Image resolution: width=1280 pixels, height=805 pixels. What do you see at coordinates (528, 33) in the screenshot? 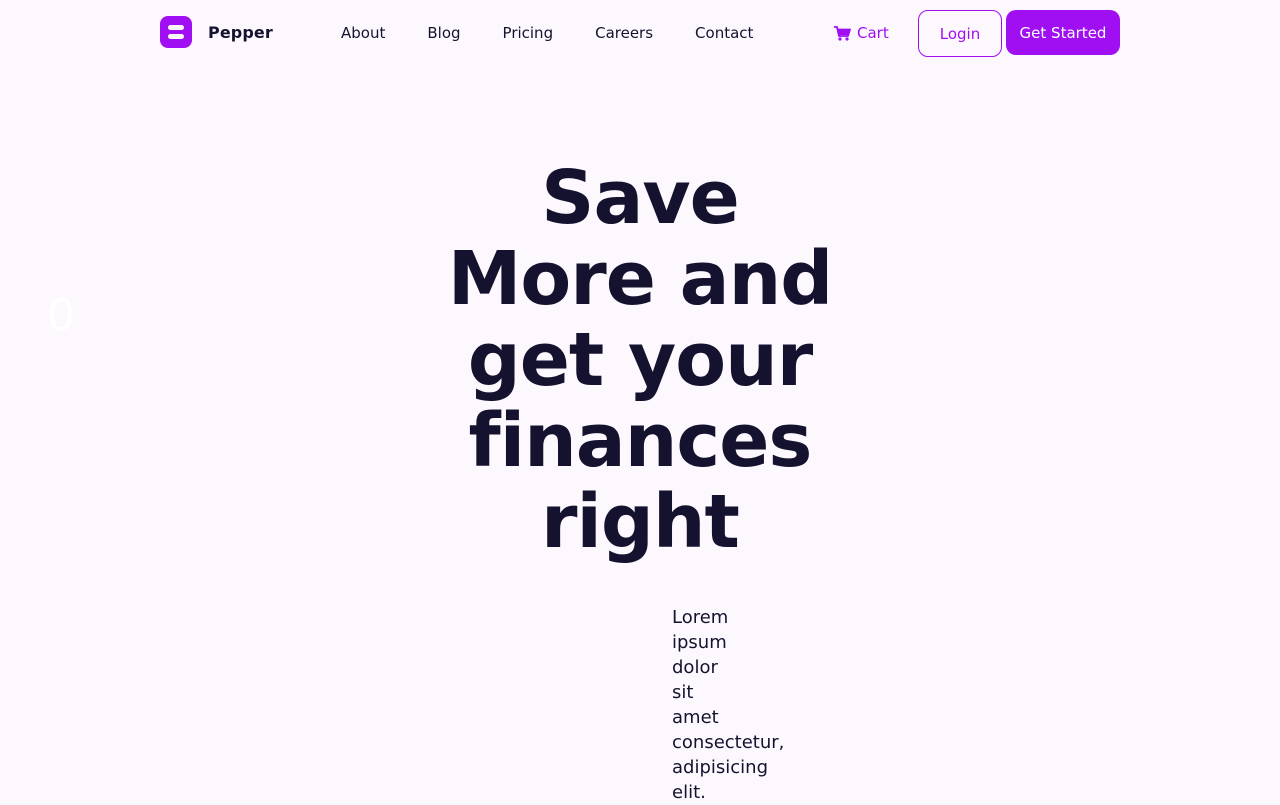
I see `nav-item-pricing: Pricing` at bounding box center [528, 33].